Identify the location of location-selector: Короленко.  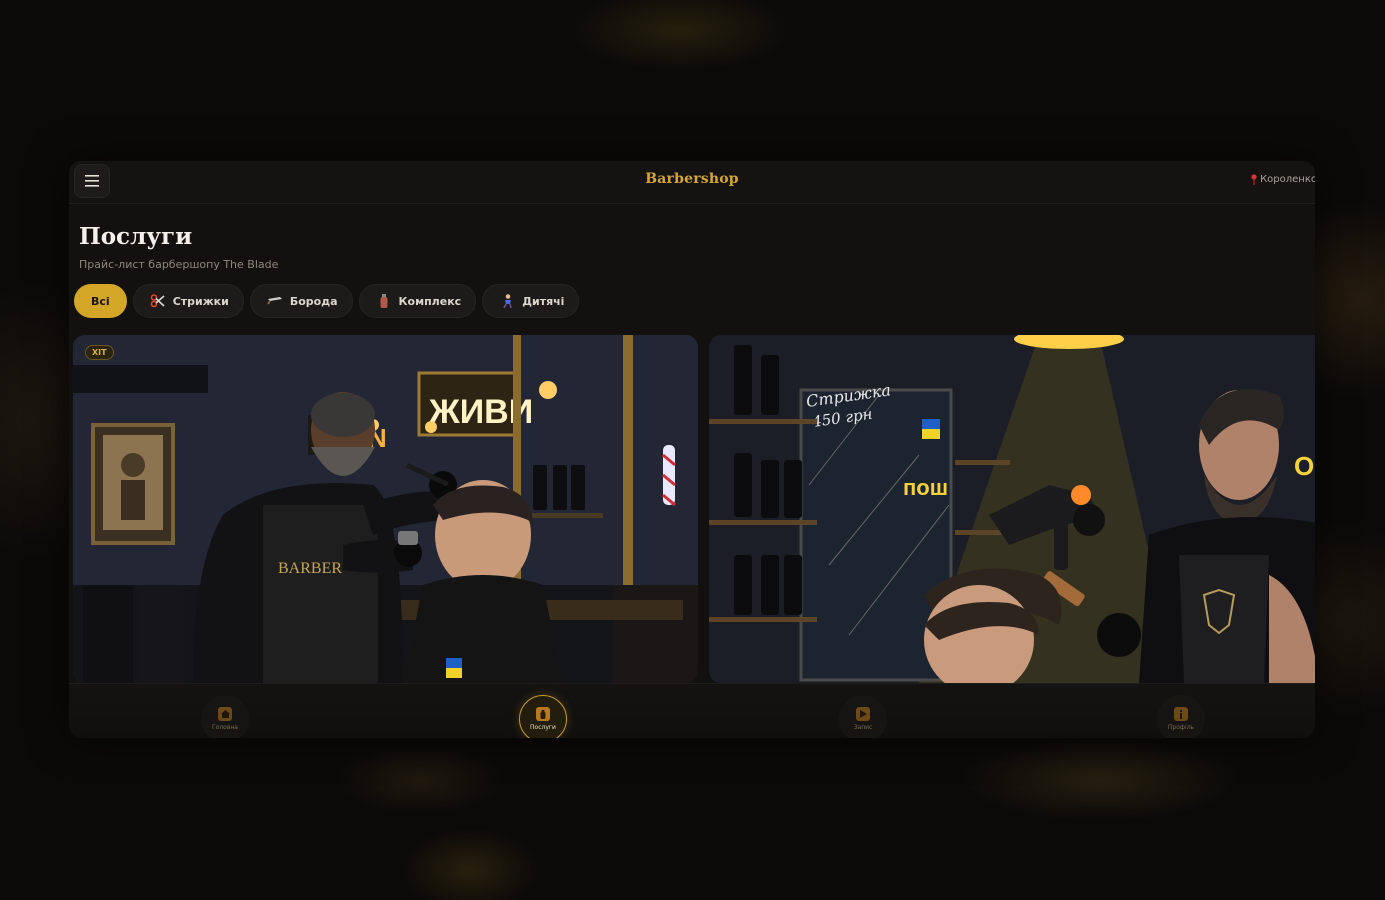
(1283, 179).